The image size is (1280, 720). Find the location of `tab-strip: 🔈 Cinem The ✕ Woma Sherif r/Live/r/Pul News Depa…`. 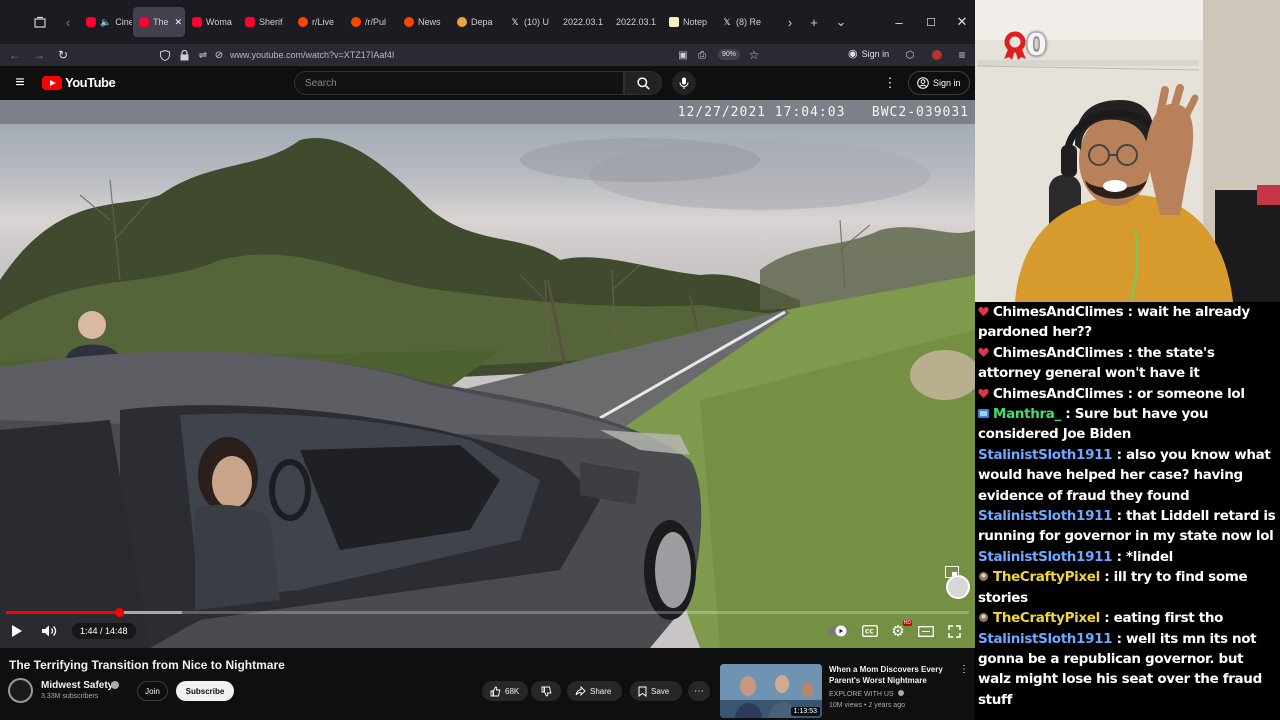

tab-strip: 🔈 Cinem The ✕ Woma Sherif r/Live/r/Pul News Depa… is located at coordinates (424, 22).